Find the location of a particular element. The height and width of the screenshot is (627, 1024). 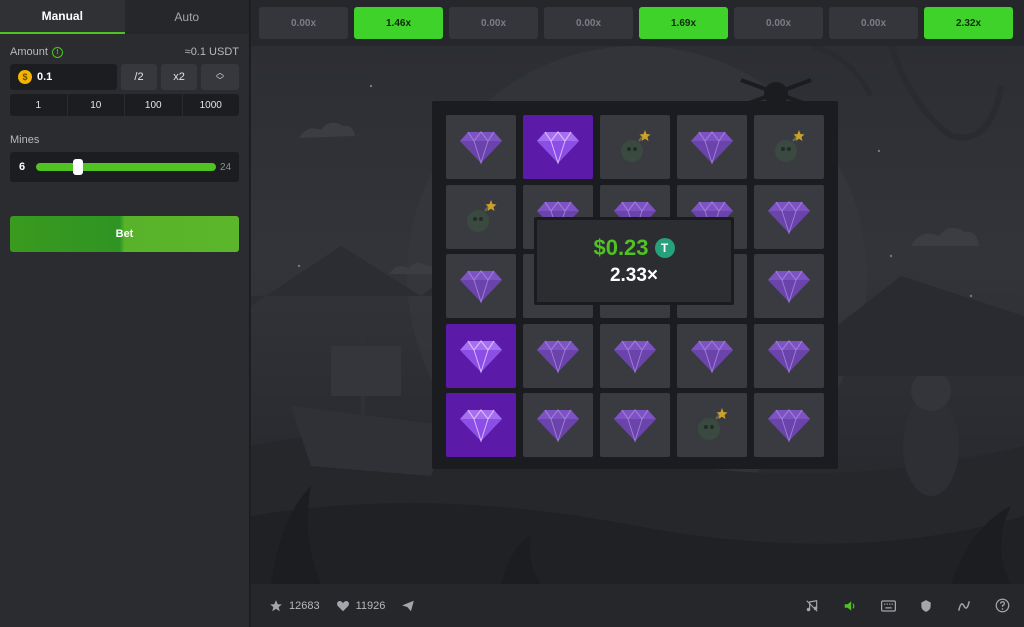

mines-slider is located at coordinates (126, 167).